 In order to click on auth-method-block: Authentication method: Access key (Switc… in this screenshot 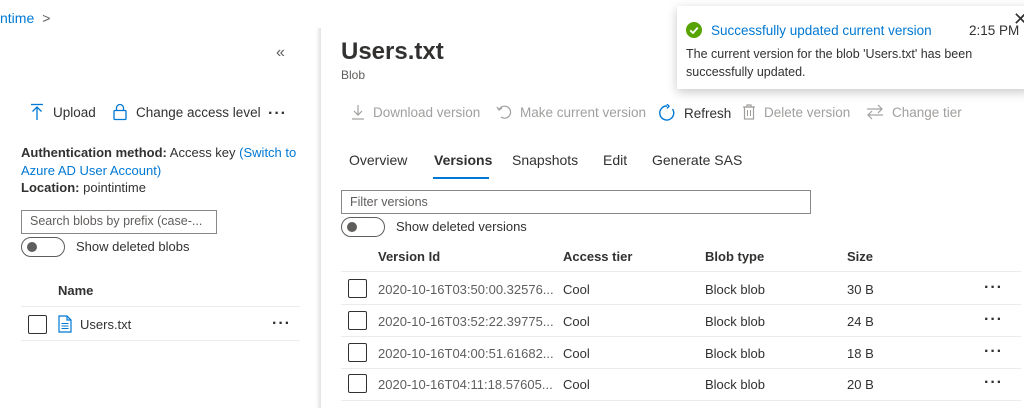, I will do `click(163, 162)`.